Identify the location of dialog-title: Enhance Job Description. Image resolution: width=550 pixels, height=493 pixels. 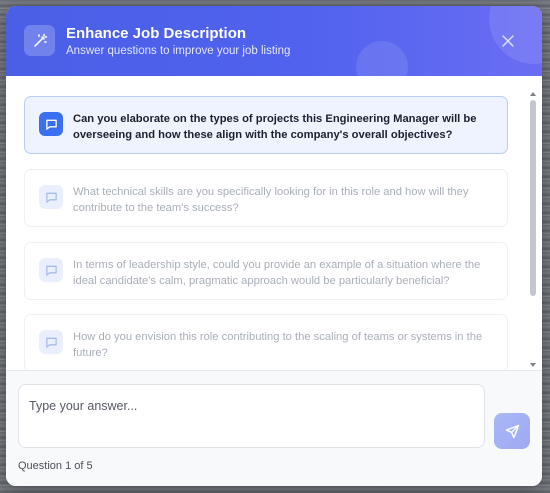
(156, 33).